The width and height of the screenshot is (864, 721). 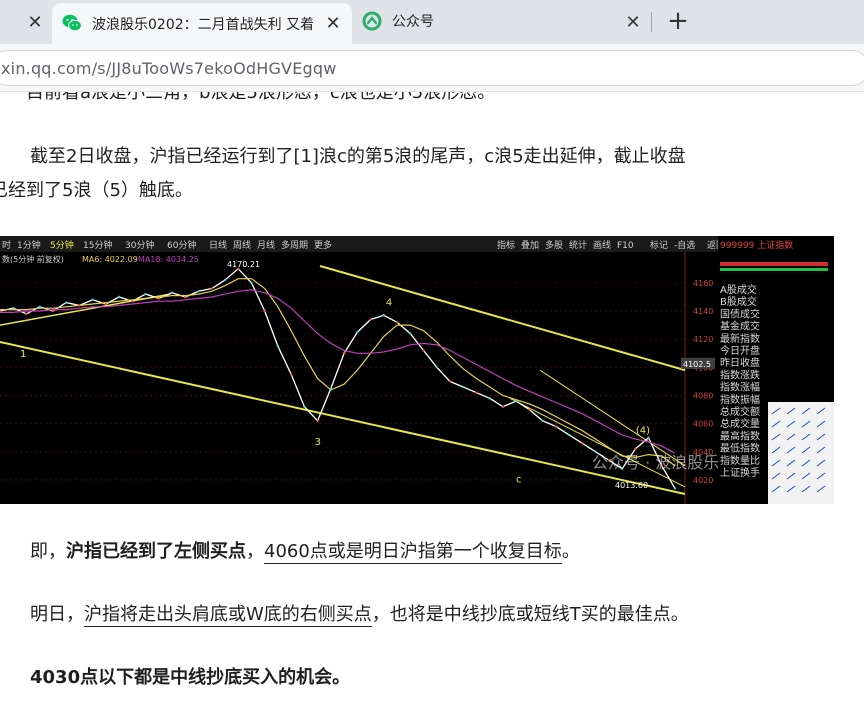 I want to click on wave-label: 4, so click(x=389, y=302).